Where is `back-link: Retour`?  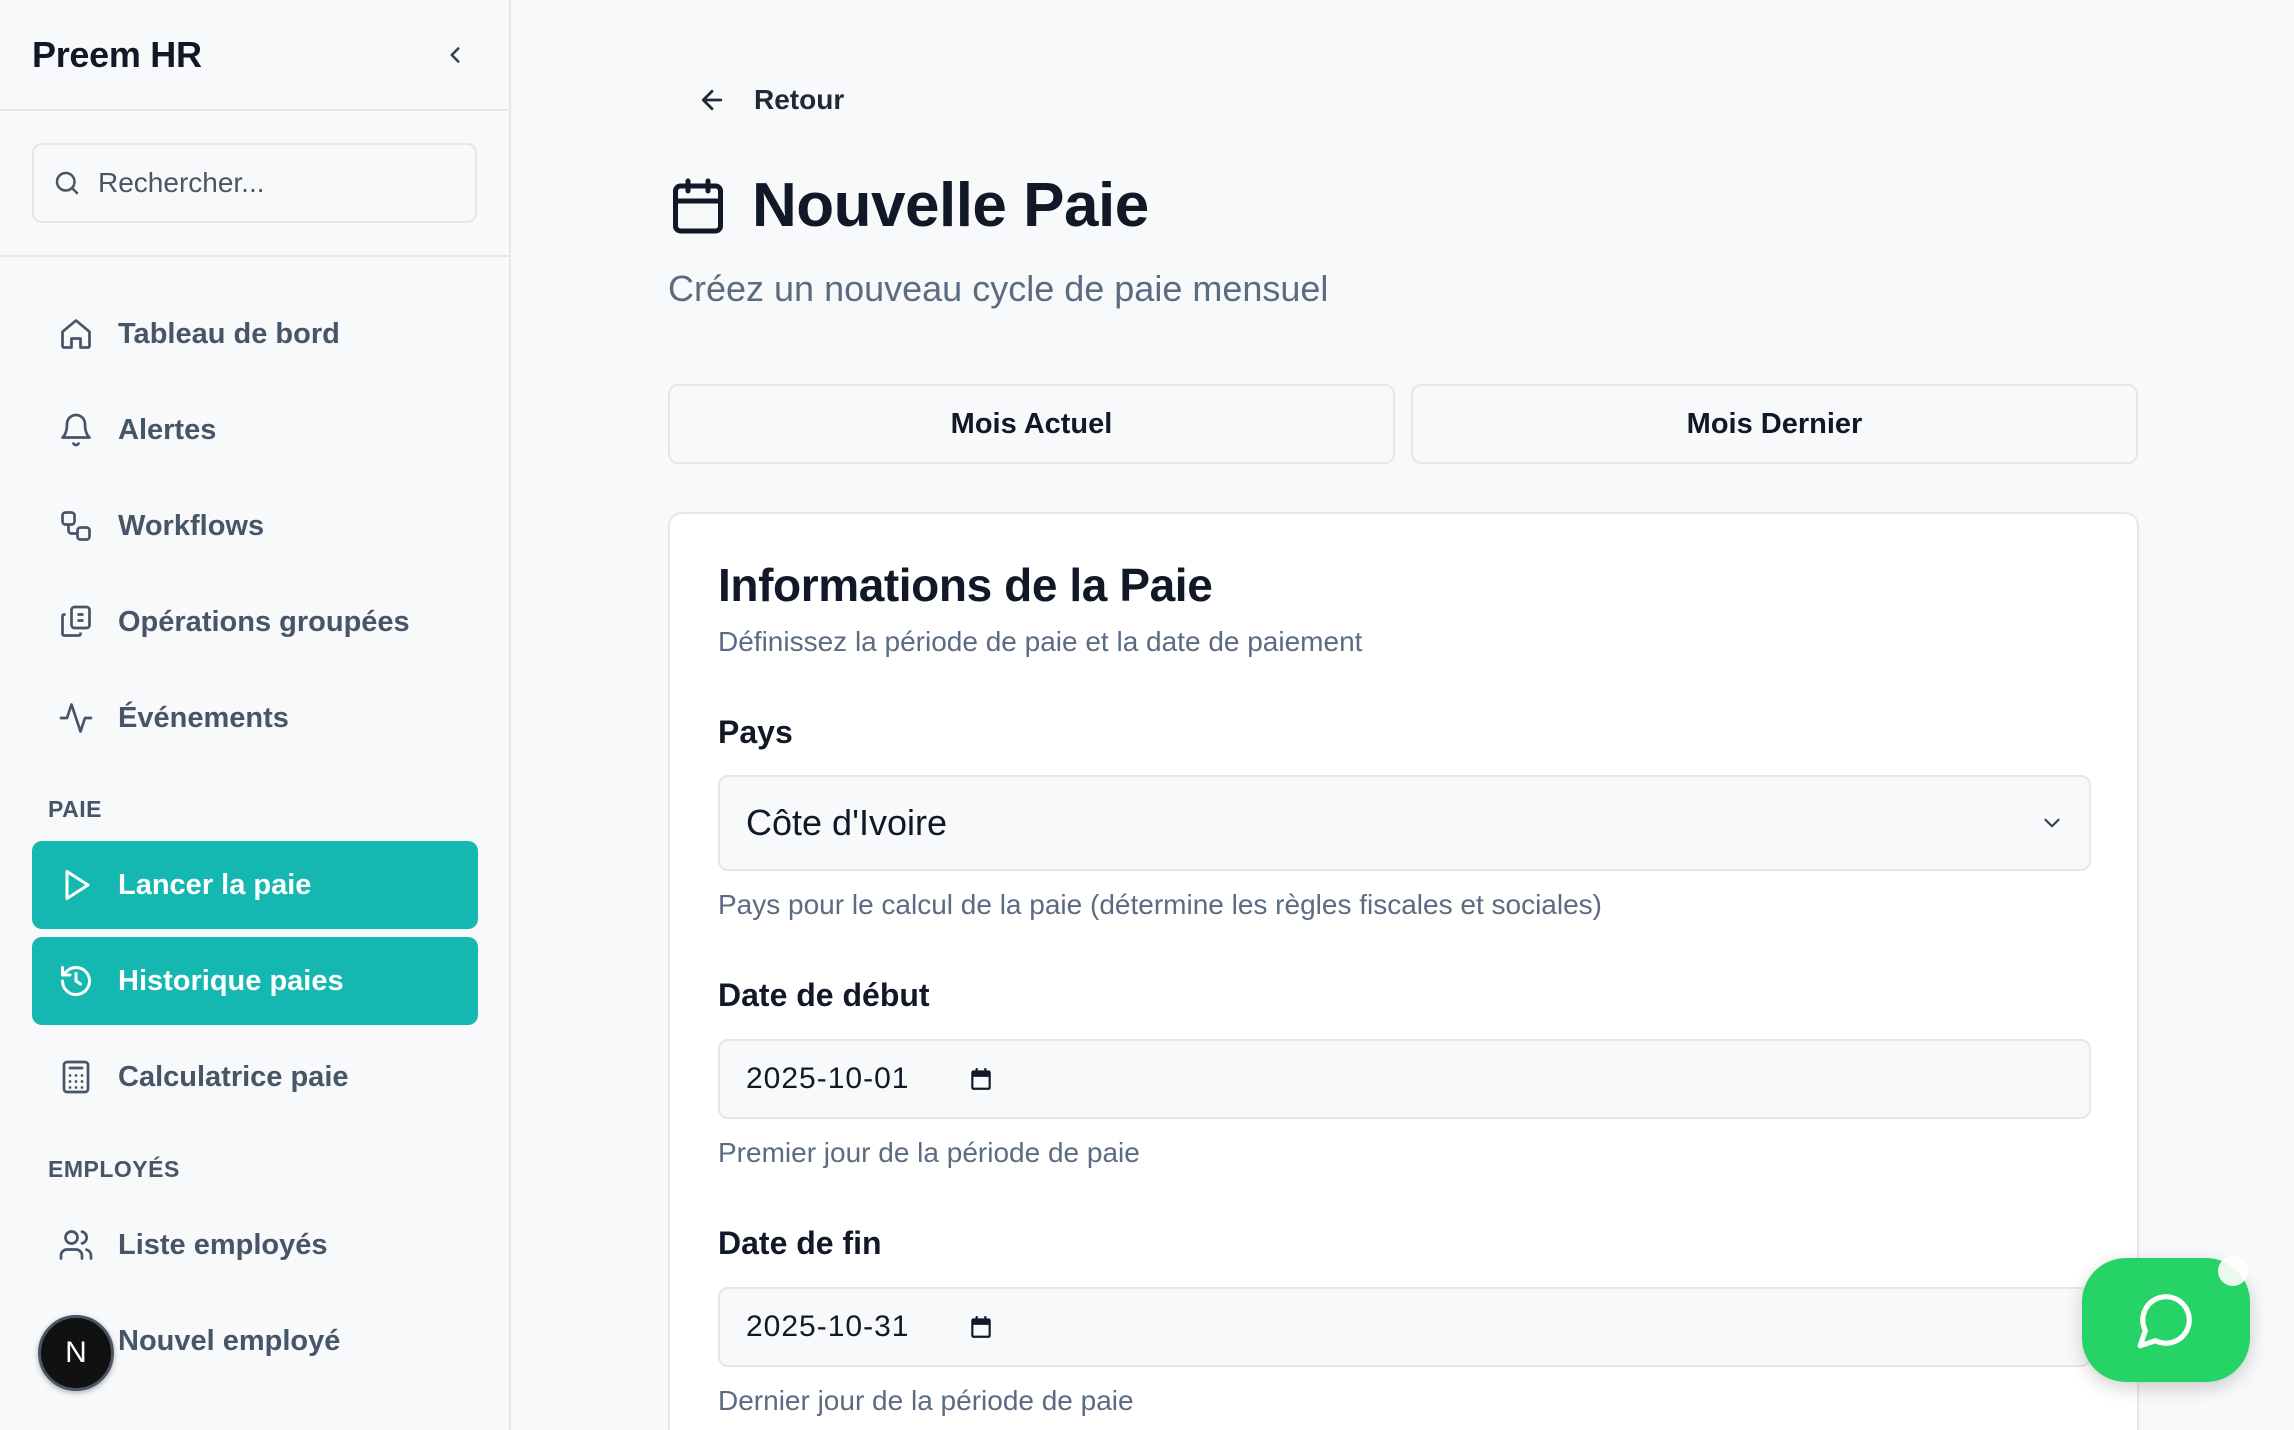 back-link: Retour is located at coordinates (768, 100).